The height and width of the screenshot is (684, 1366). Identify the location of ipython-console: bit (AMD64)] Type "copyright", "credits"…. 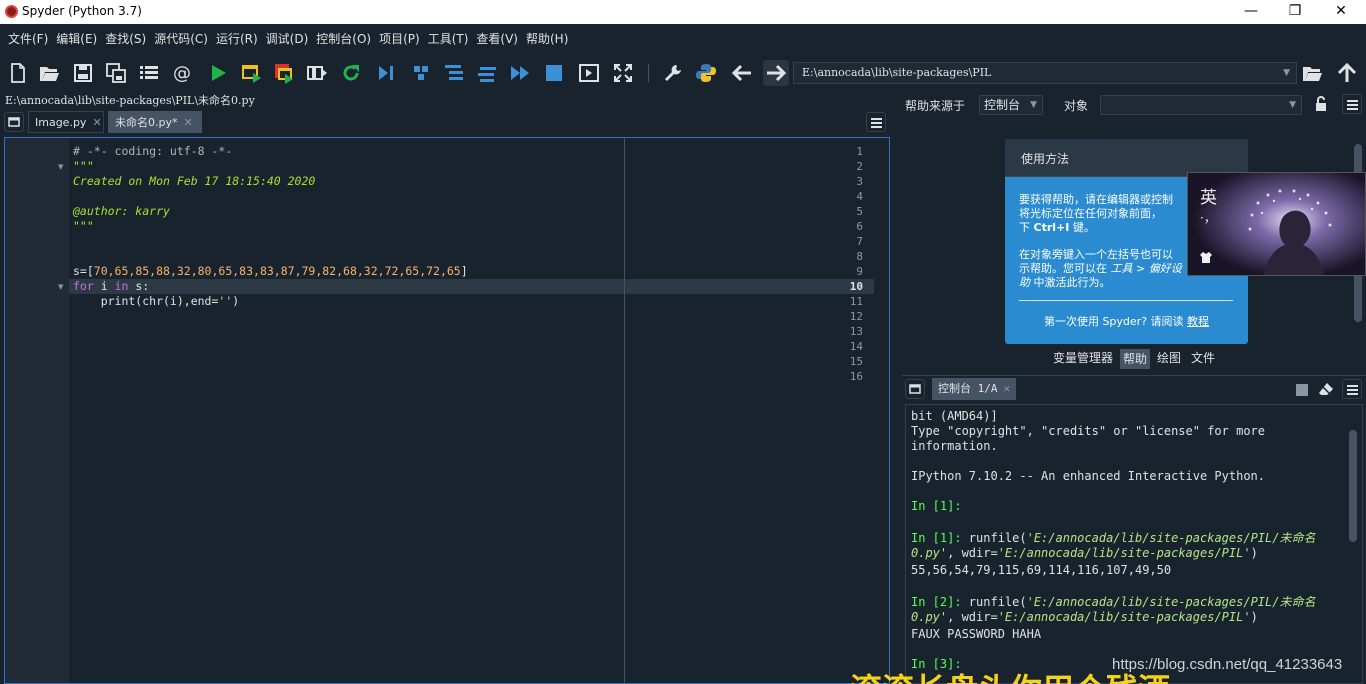
(1134, 544).